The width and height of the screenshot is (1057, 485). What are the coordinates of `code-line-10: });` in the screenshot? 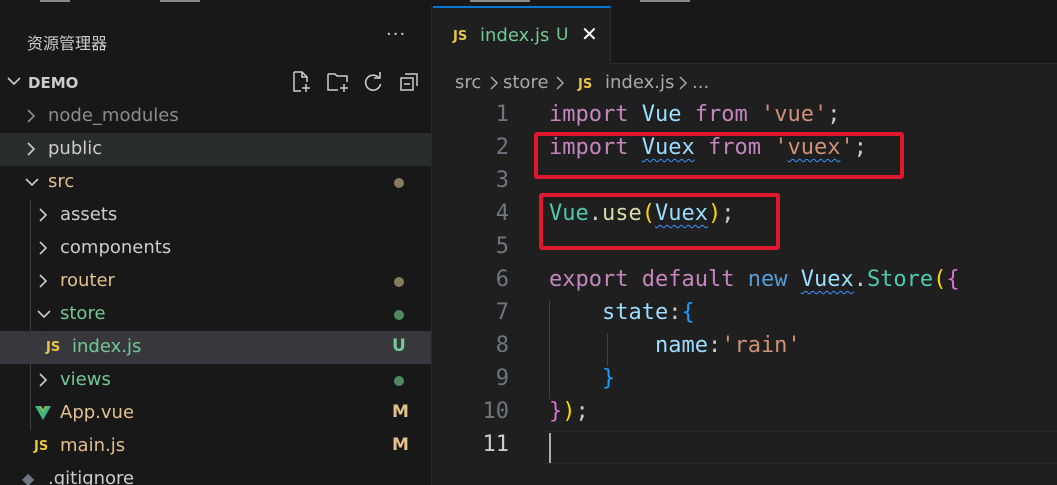 It's located at (569, 411).